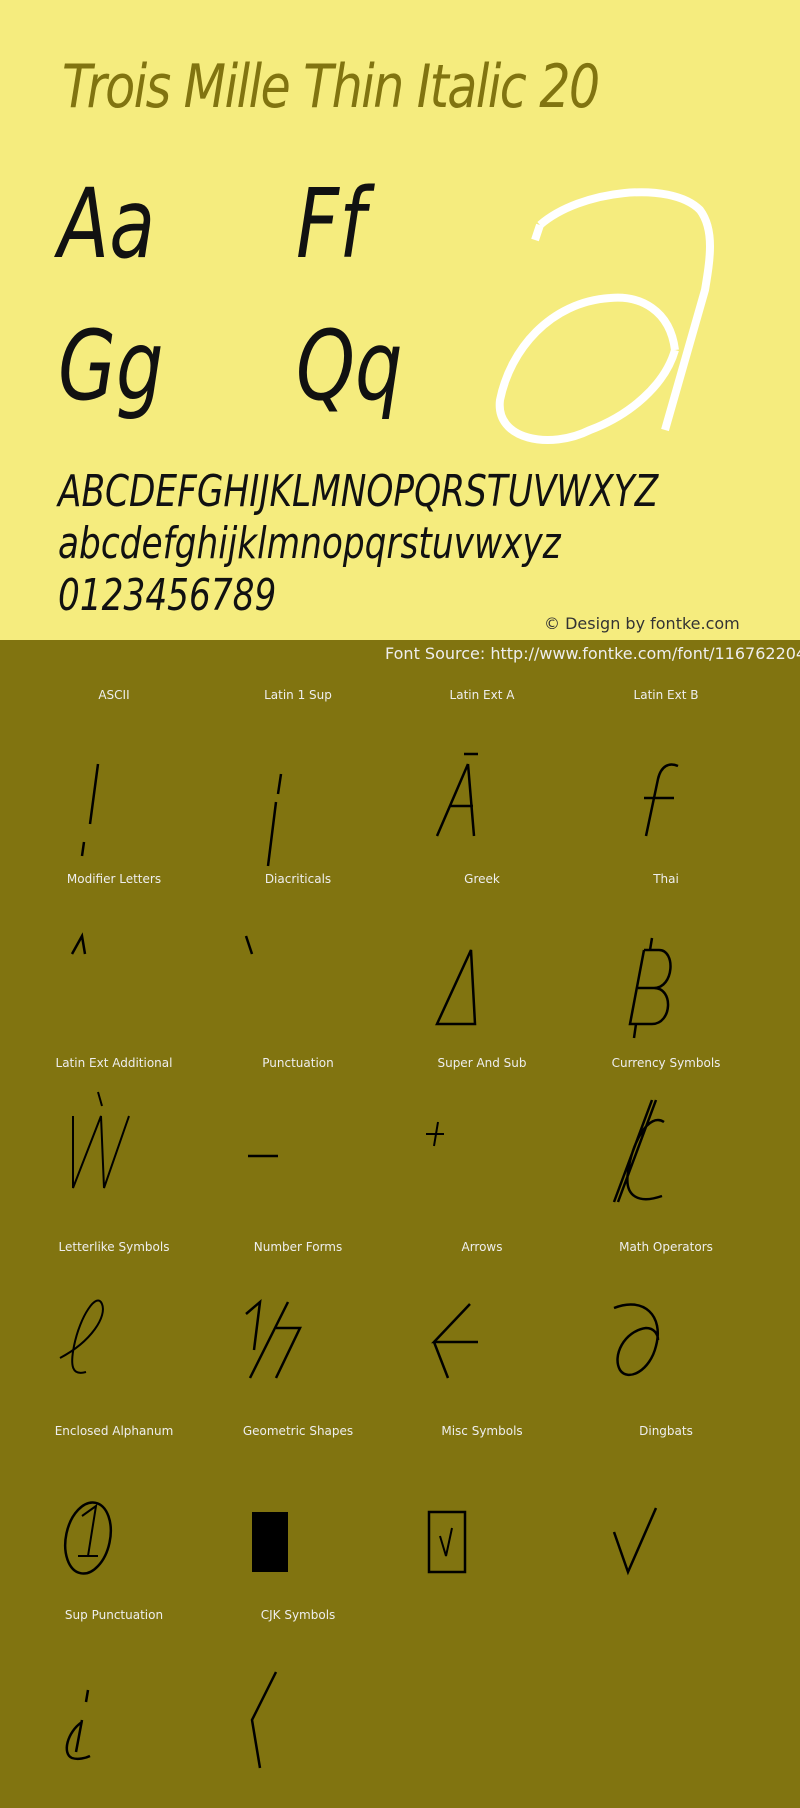 The image size is (800, 1808). I want to click on block-label: Enclosed Alphanum, so click(114, 1431).